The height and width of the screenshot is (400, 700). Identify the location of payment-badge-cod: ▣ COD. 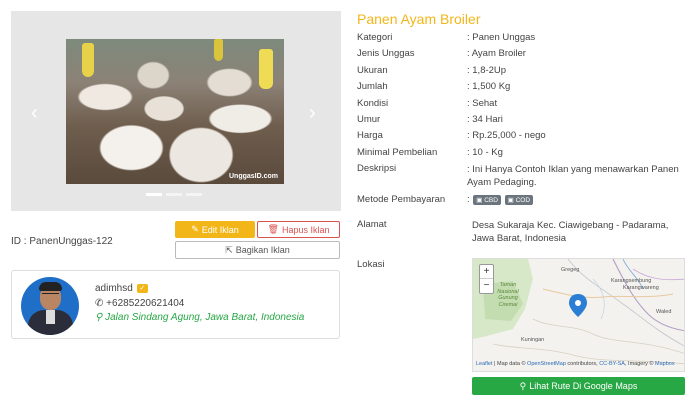
(519, 200).